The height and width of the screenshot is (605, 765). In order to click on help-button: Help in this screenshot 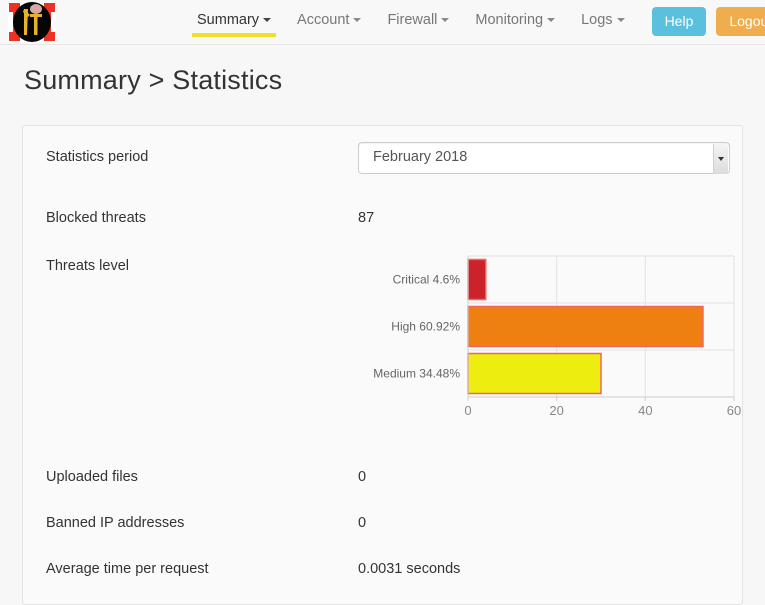, I will do `click(679, 22)`.